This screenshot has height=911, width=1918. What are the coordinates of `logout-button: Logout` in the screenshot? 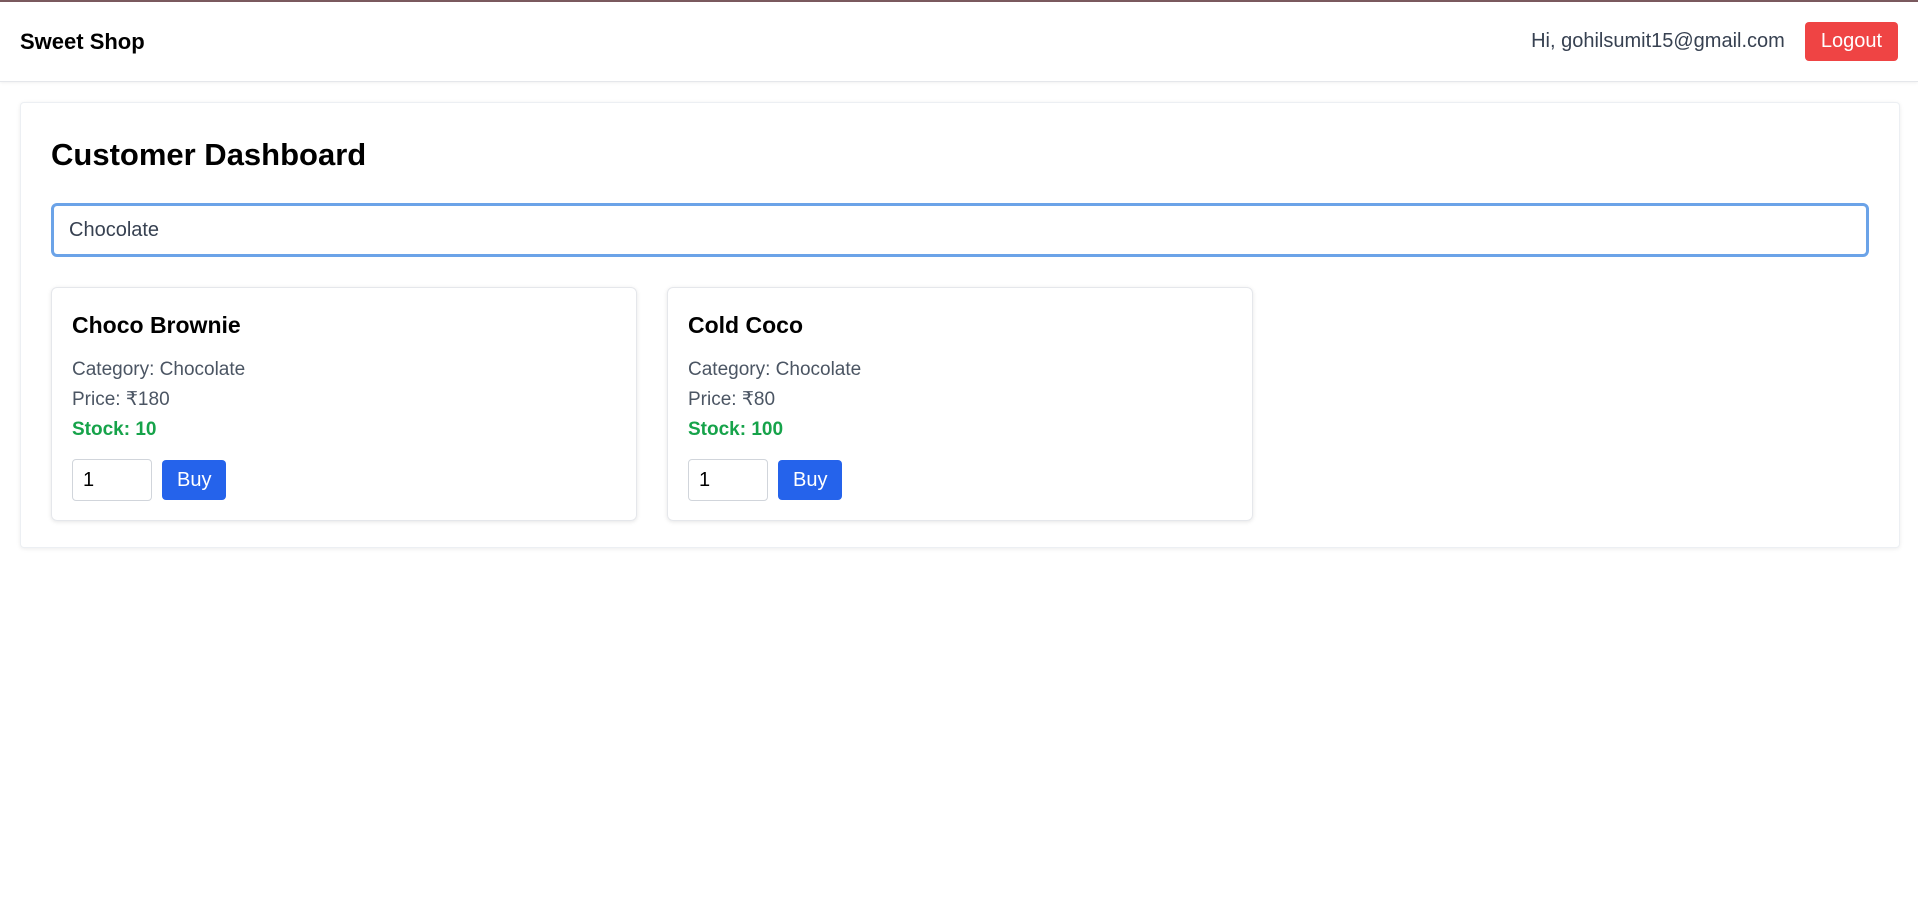 It's located at (1851, 41).